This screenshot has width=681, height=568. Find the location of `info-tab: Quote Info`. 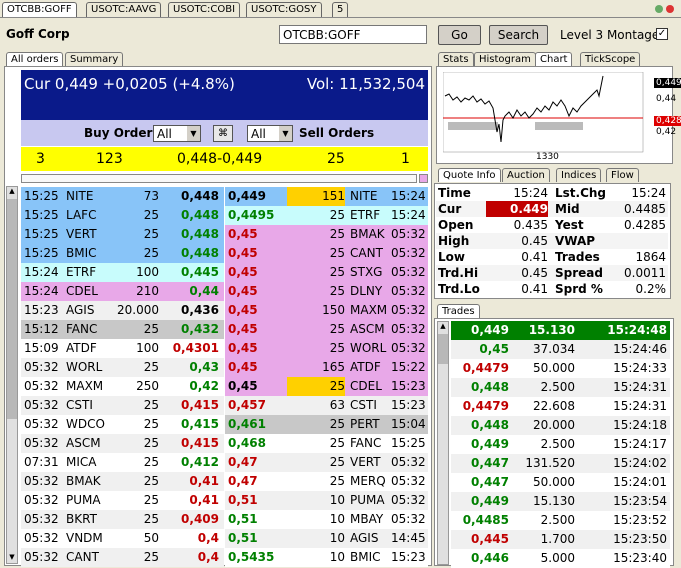

info-tab: Quote Info is located at coordinates (469, 175).